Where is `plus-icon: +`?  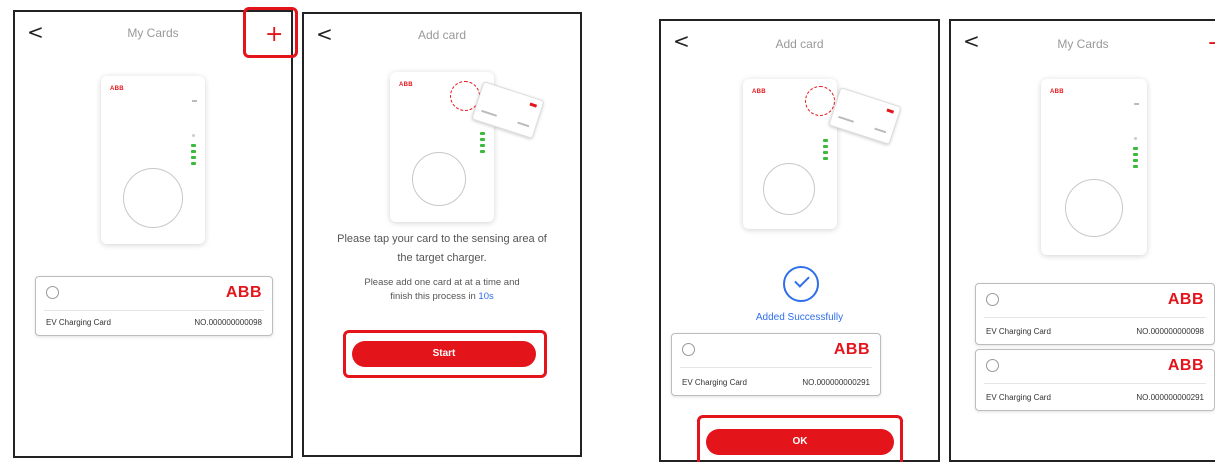 plus-icon: + is located at coordinates (1211, 44).